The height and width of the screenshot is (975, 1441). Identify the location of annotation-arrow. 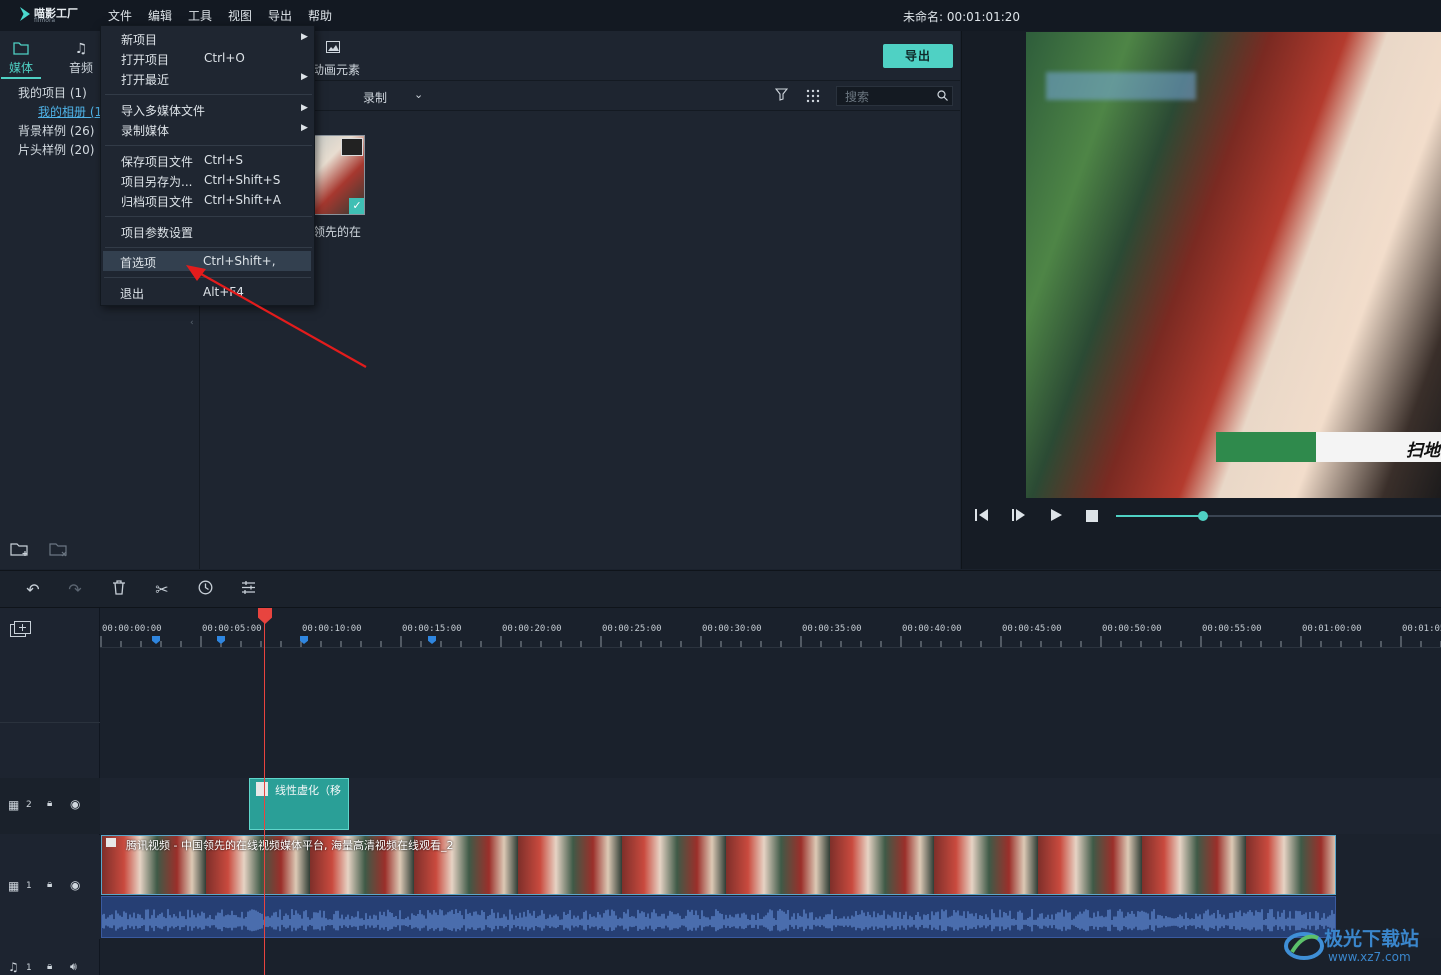
(276, 316).